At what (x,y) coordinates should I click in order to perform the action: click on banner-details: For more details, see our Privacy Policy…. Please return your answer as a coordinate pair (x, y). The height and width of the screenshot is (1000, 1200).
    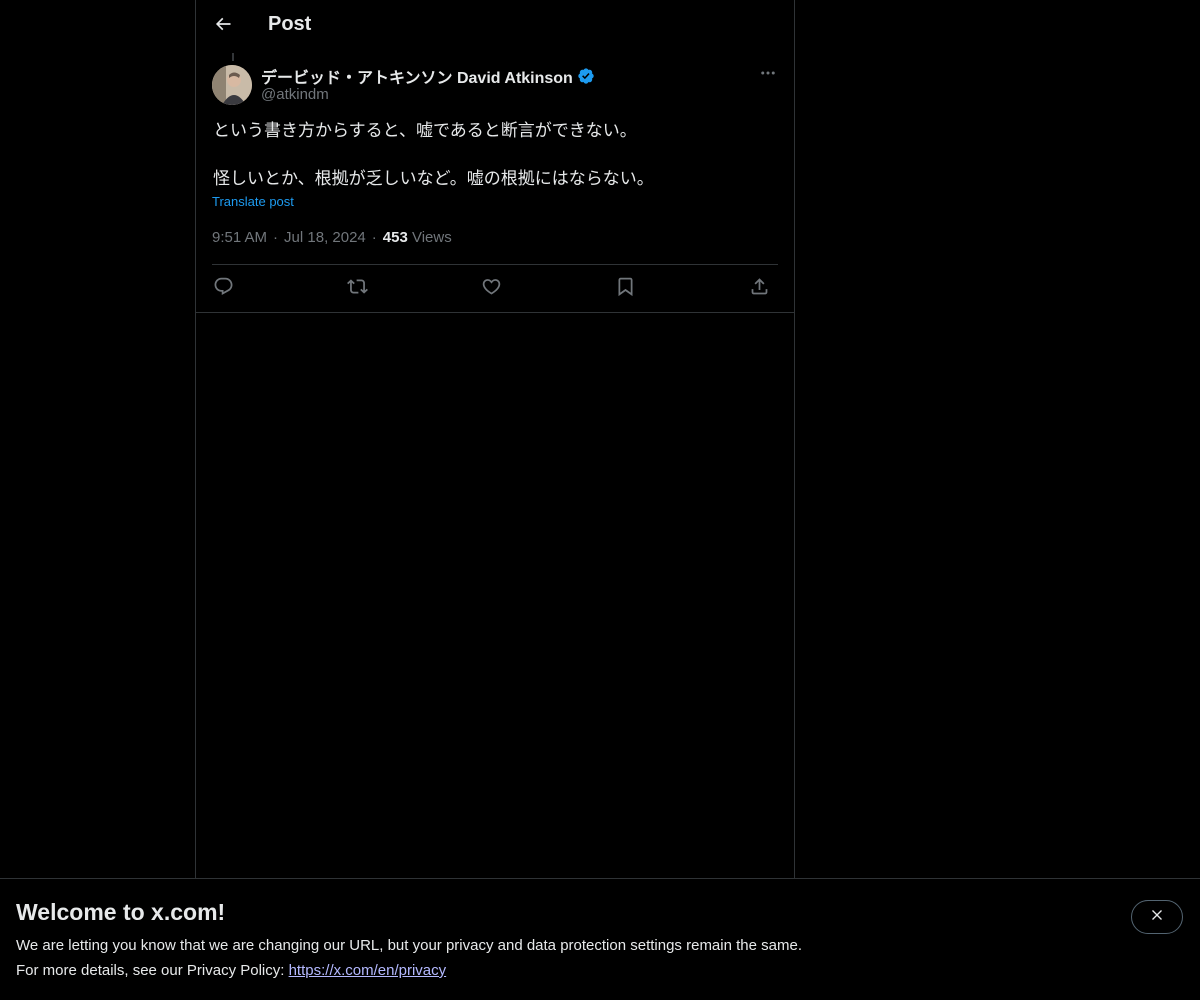
    Looking at the image, I should click on (231, 970).